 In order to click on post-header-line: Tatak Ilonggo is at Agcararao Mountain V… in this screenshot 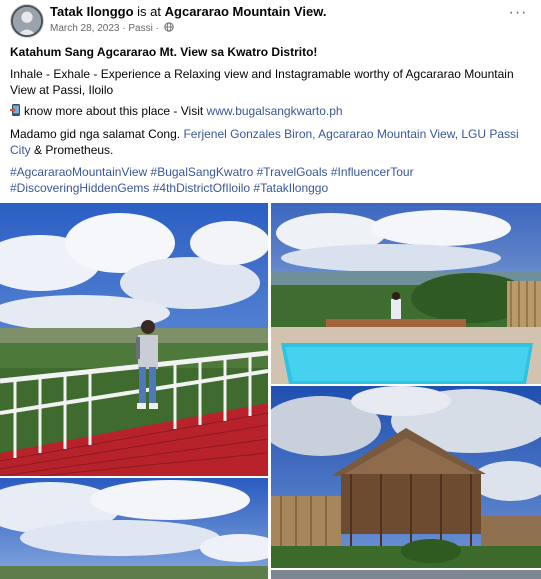, I will do `click(188, 12)`.